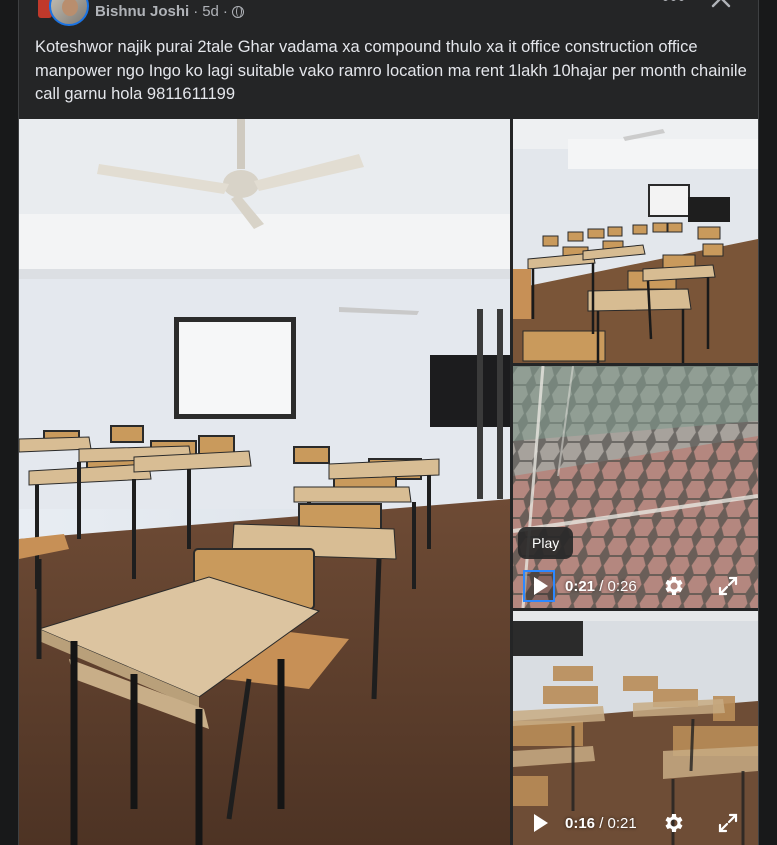 The height and width of the screenshot is (845, 777). I want to click on avatar, so click(69, 13).